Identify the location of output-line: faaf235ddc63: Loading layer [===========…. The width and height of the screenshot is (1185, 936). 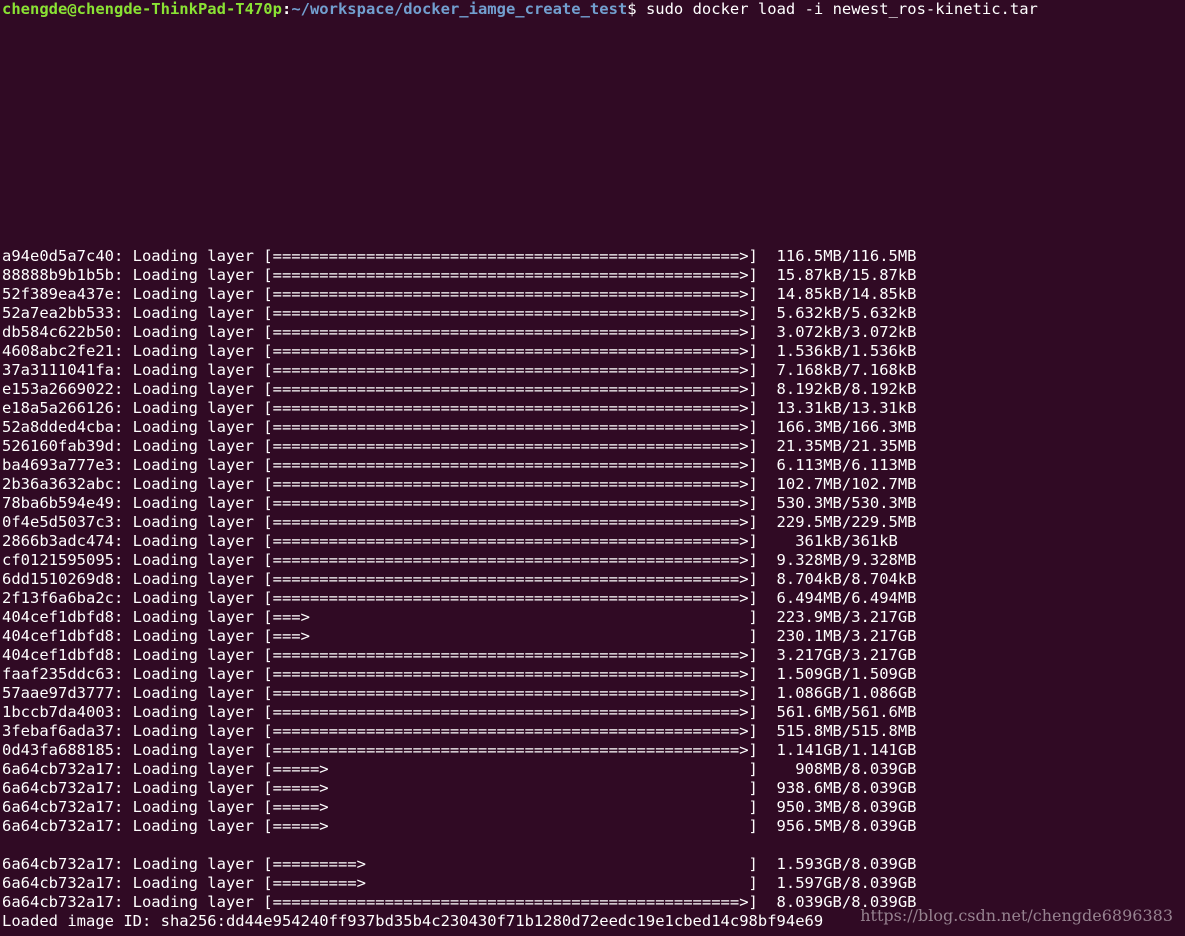
(459, 674).